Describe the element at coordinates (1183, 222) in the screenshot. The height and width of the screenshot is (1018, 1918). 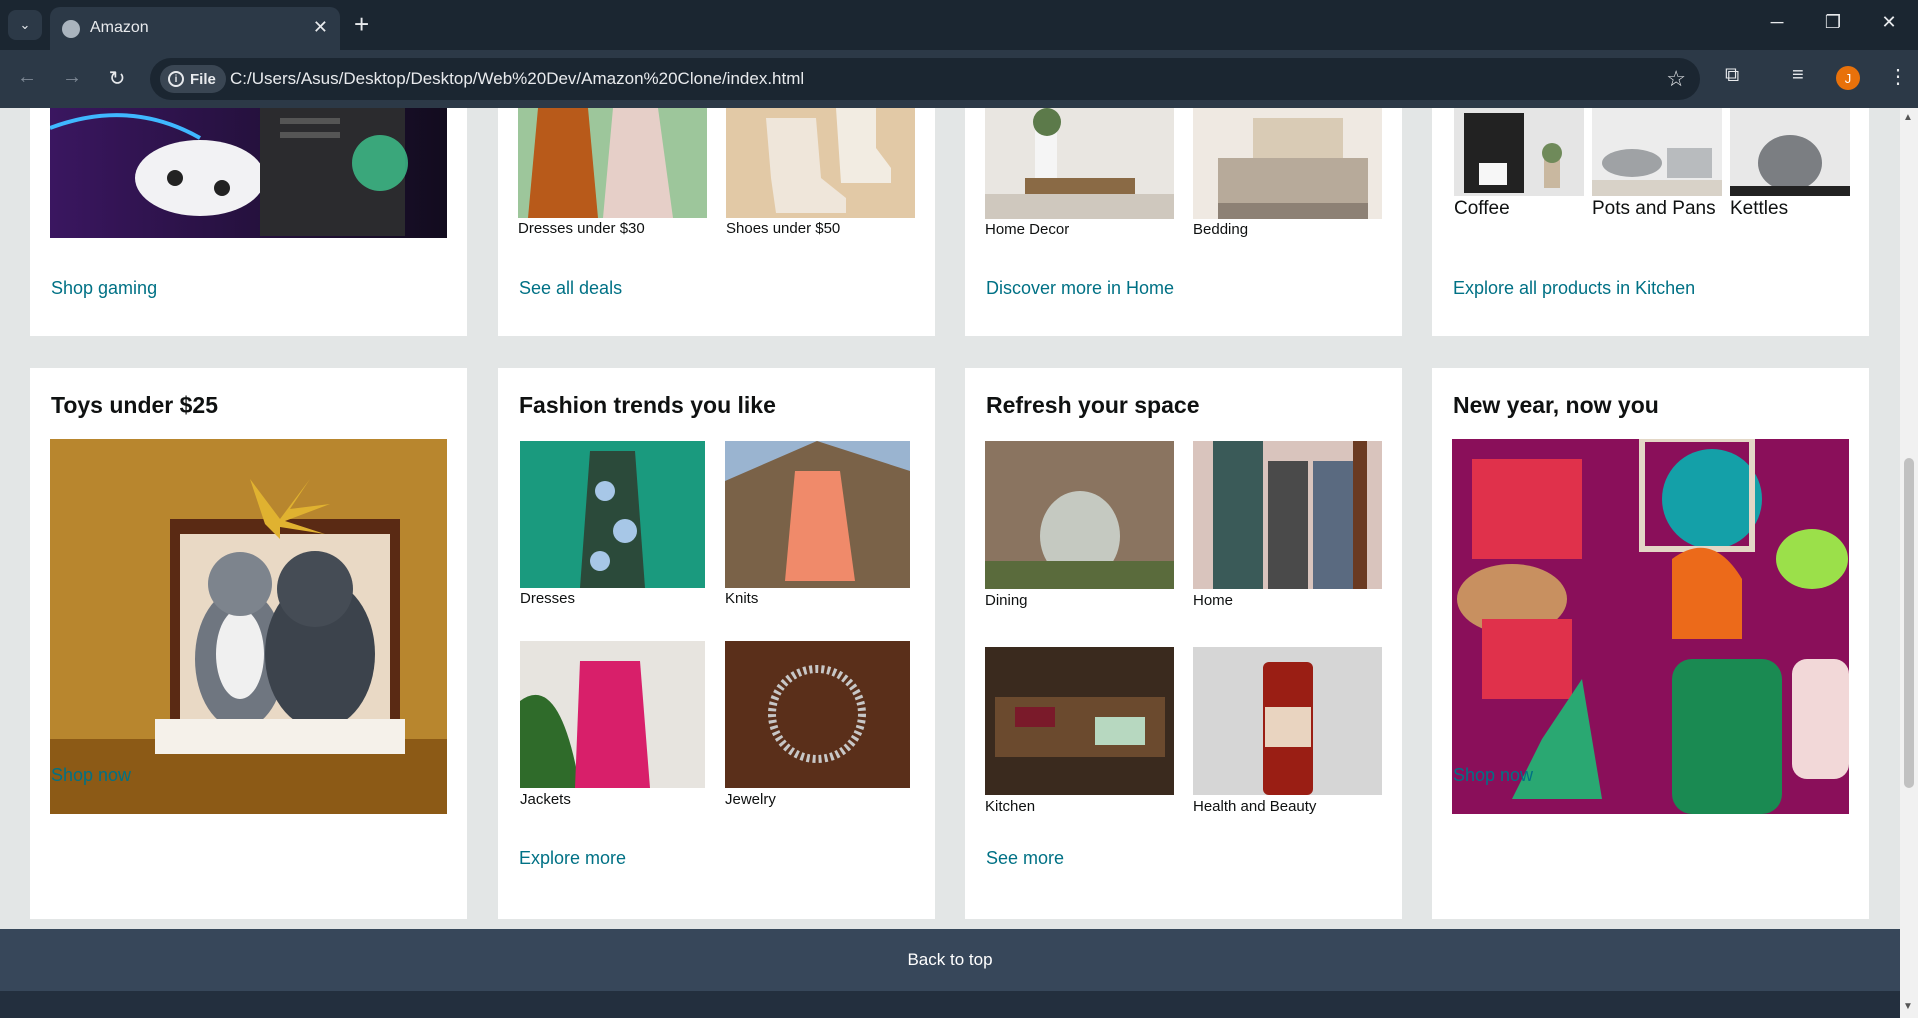
I see `card-home: Home Decor Bedding Discover more in Home` at that location.